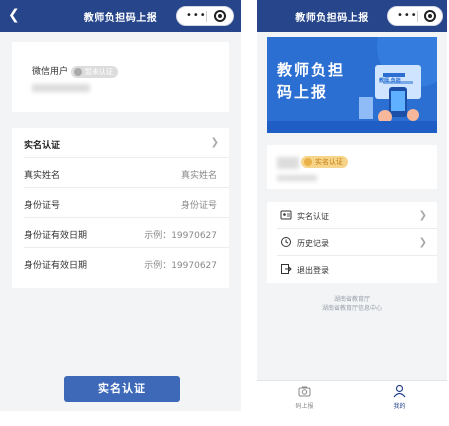 This screenshot has height=426, width=449. I want to click on left-navbar: ❮ 教师负担码上报 •••, so click(120, 16).